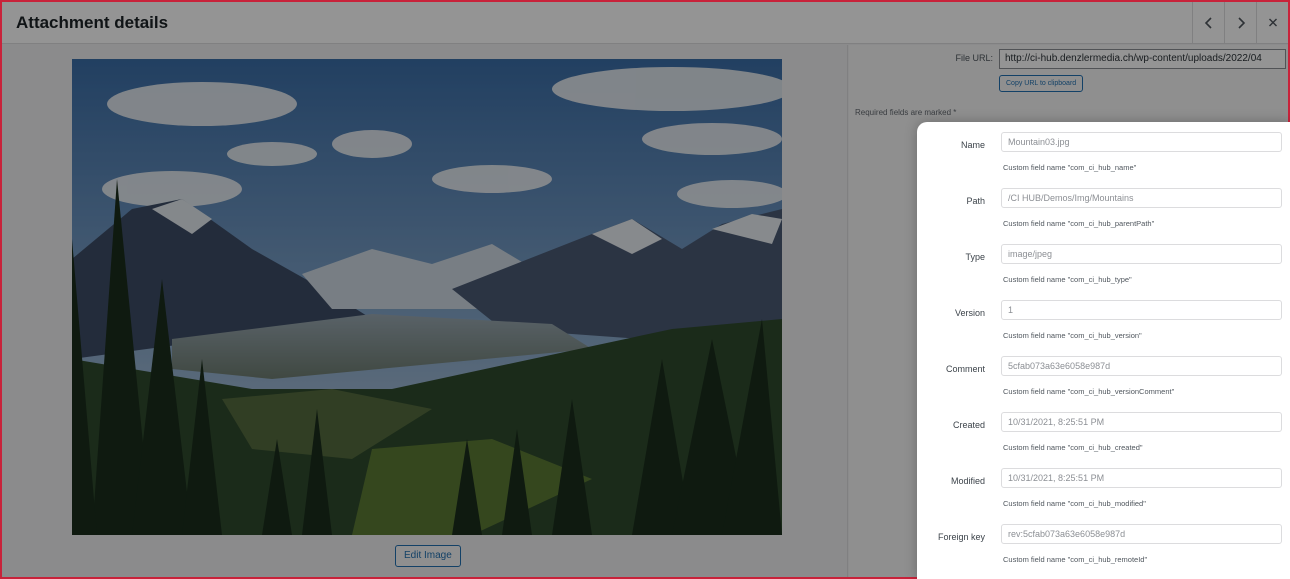 The image size is (1290, 579). I want to click on close-button, so click(1272, 23).